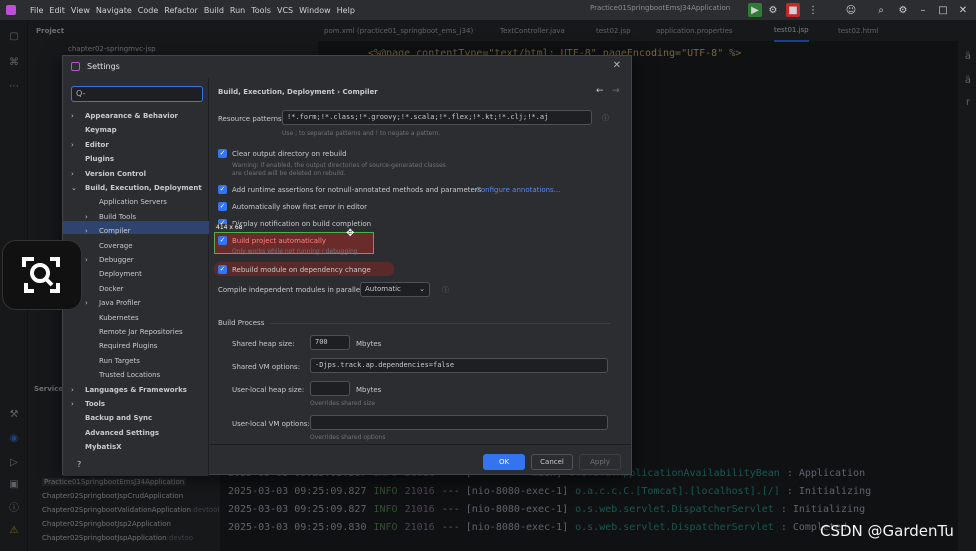  I want to click on run-icon: ▶, so click(755, 10).